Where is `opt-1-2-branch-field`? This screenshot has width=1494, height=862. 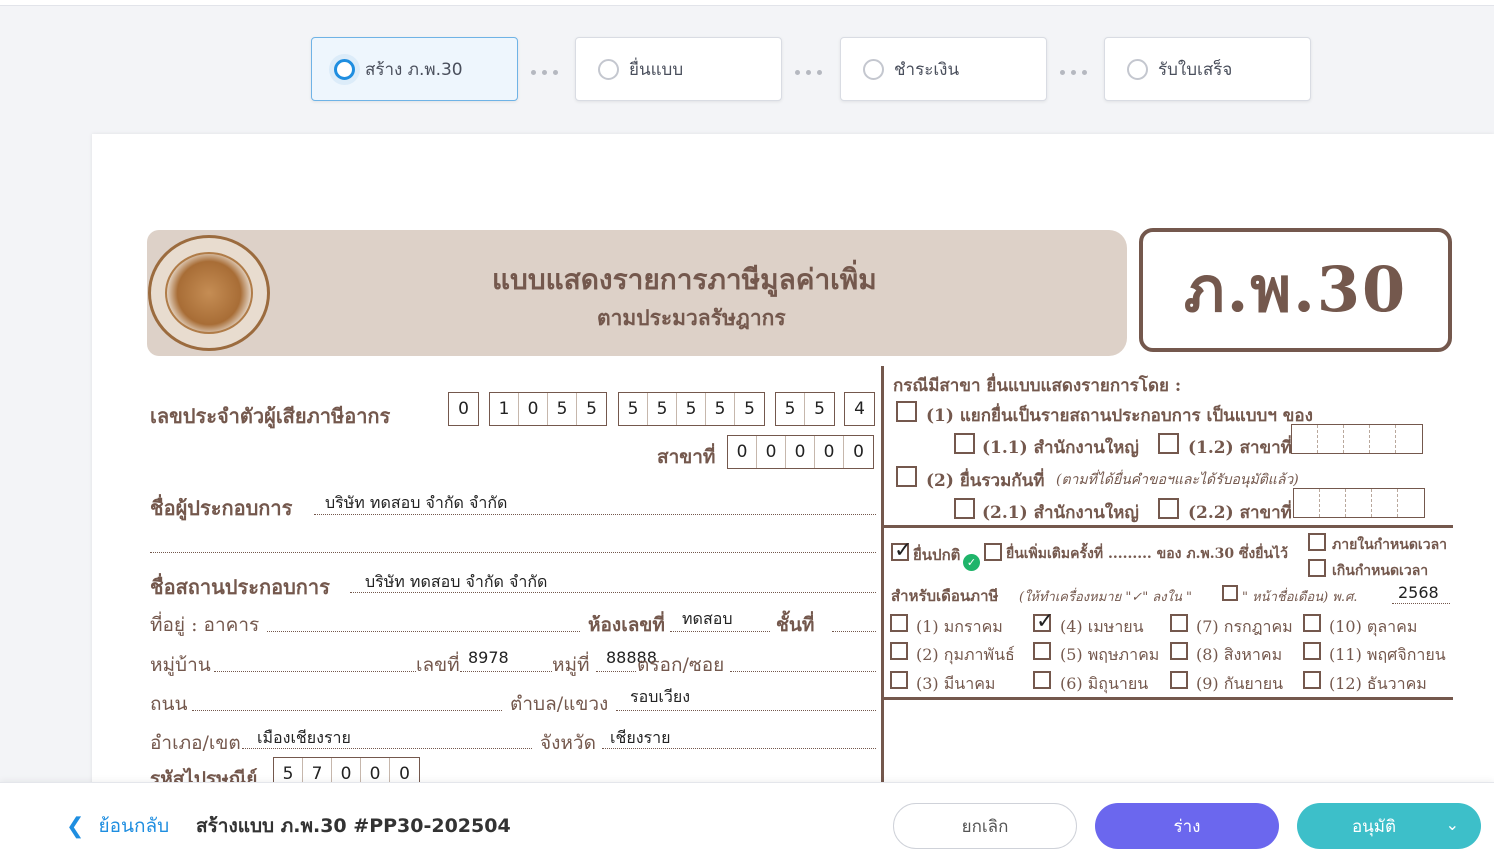 opt-1-2-branch-field is located at coordinates (1357, 439).